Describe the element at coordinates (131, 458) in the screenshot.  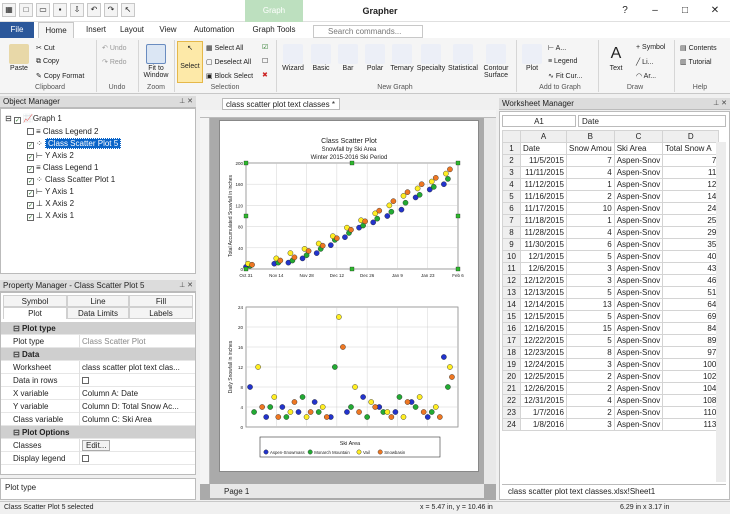
I see `display-legend-checkbox` at that location.